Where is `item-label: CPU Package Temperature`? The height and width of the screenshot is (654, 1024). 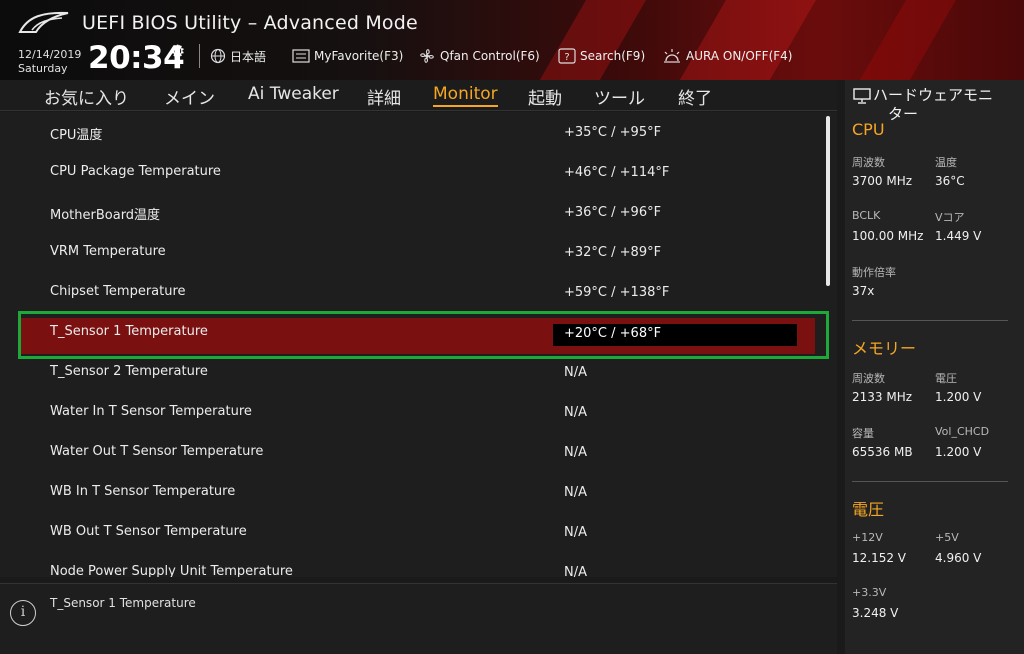
item-label: CPU Package Temperature is located at coordinates (135, 171).